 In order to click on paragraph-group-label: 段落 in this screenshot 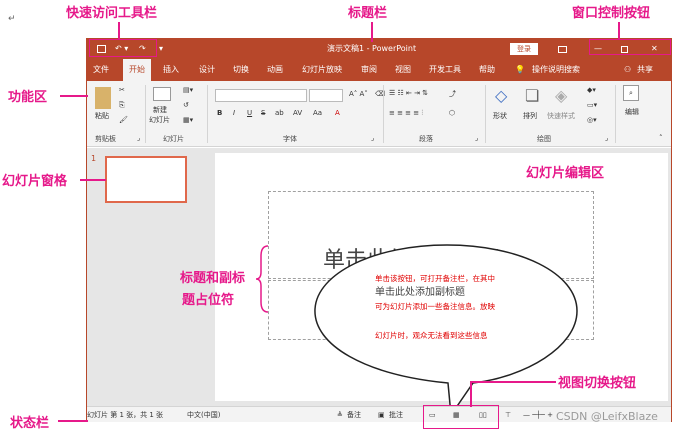, I will do `click(426, 139)`.